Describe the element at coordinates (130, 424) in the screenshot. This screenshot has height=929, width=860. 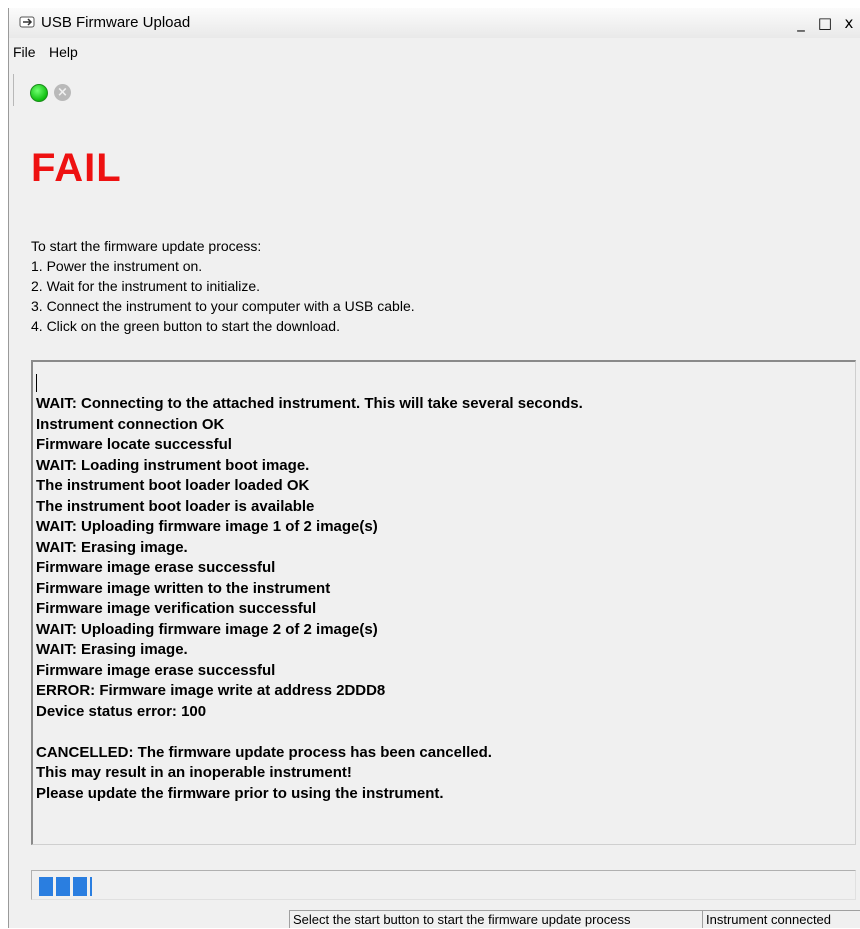
I see `log-line: Instrument connection OK` at that location.